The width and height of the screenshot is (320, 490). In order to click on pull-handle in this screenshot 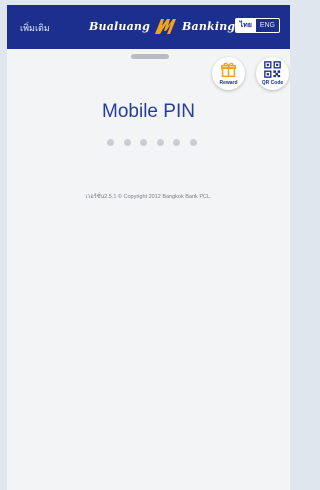, I will do `click(150, 56)`.